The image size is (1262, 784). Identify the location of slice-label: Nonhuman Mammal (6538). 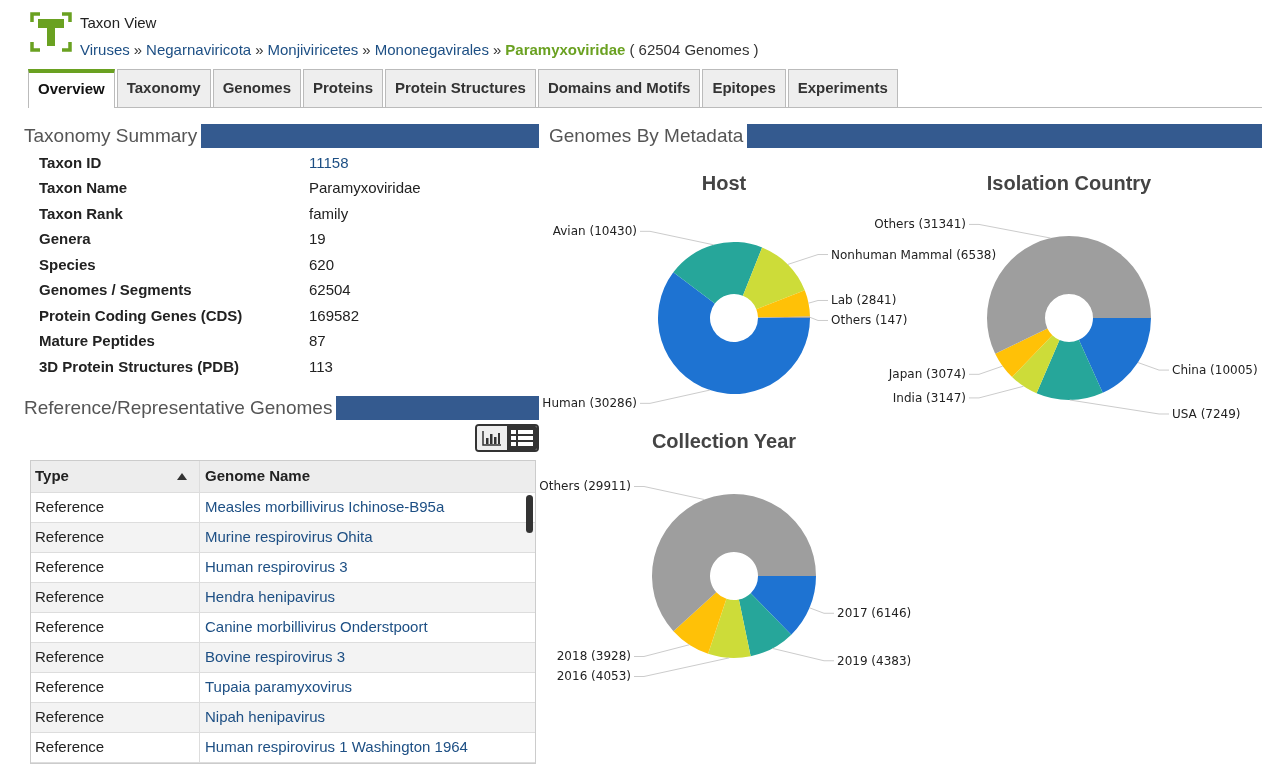
(914, 254).